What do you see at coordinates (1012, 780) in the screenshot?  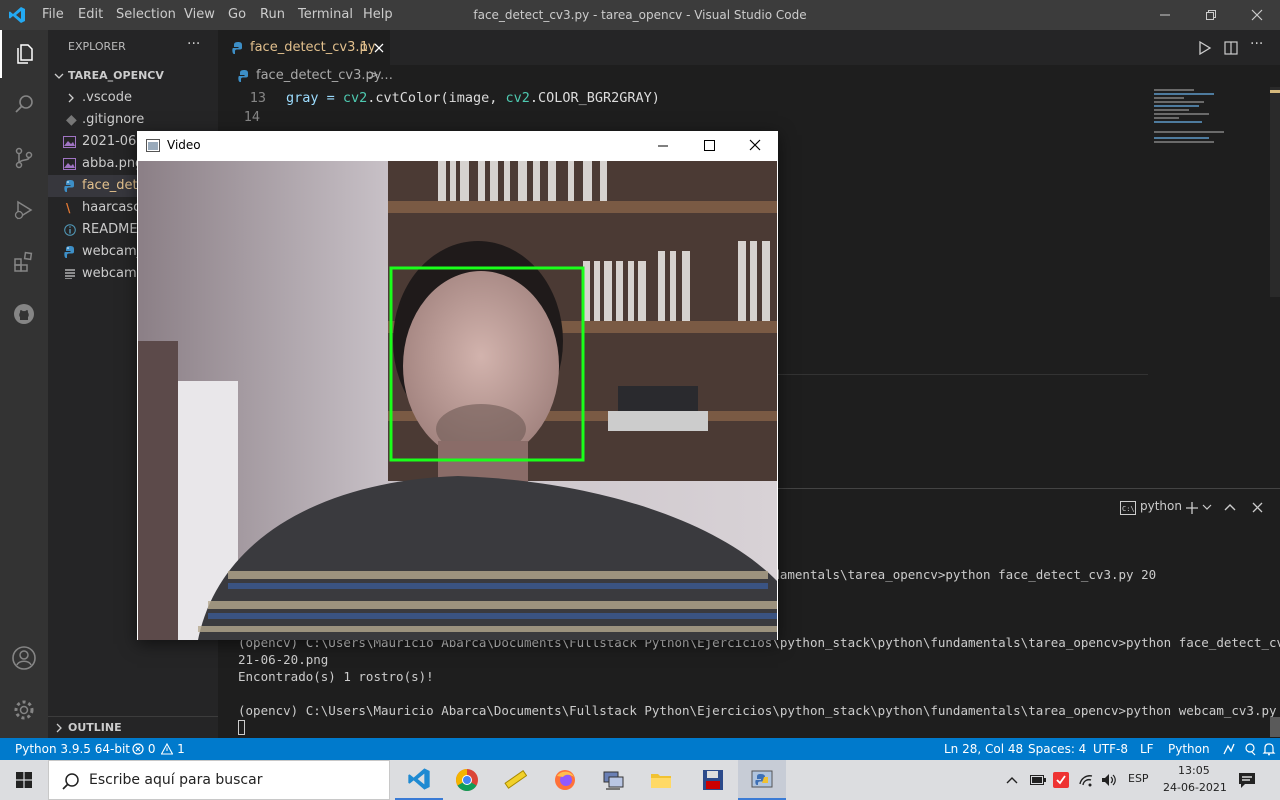 I see `chevron-up-icon` at bounding box center [1012, 780].